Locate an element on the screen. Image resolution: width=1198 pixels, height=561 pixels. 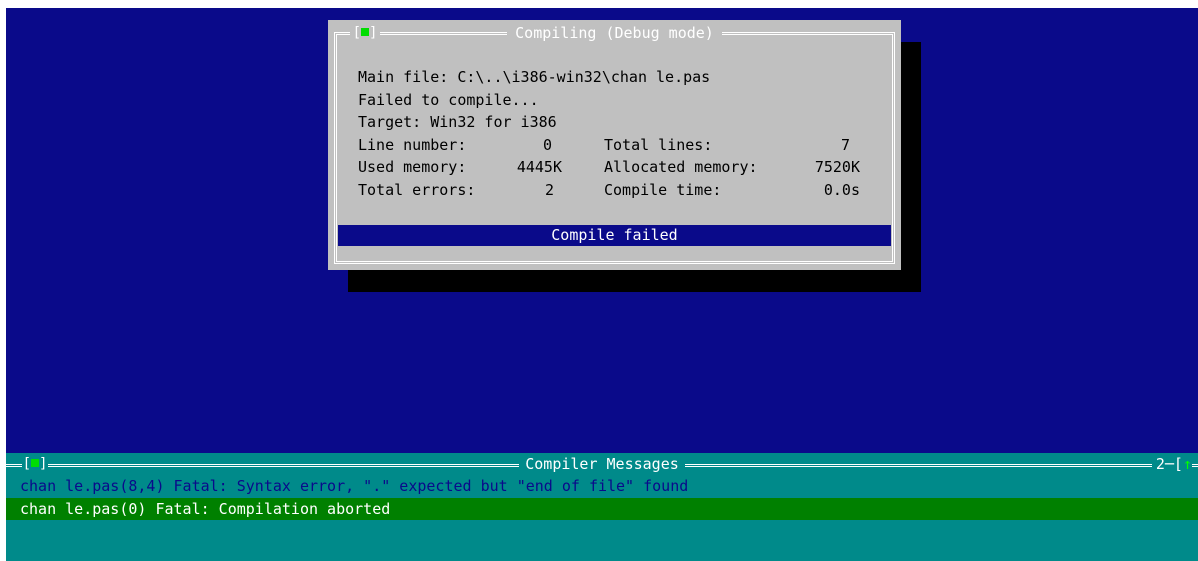
target-line: Target: Win32 for i386 is located at coordinates (457, 122).